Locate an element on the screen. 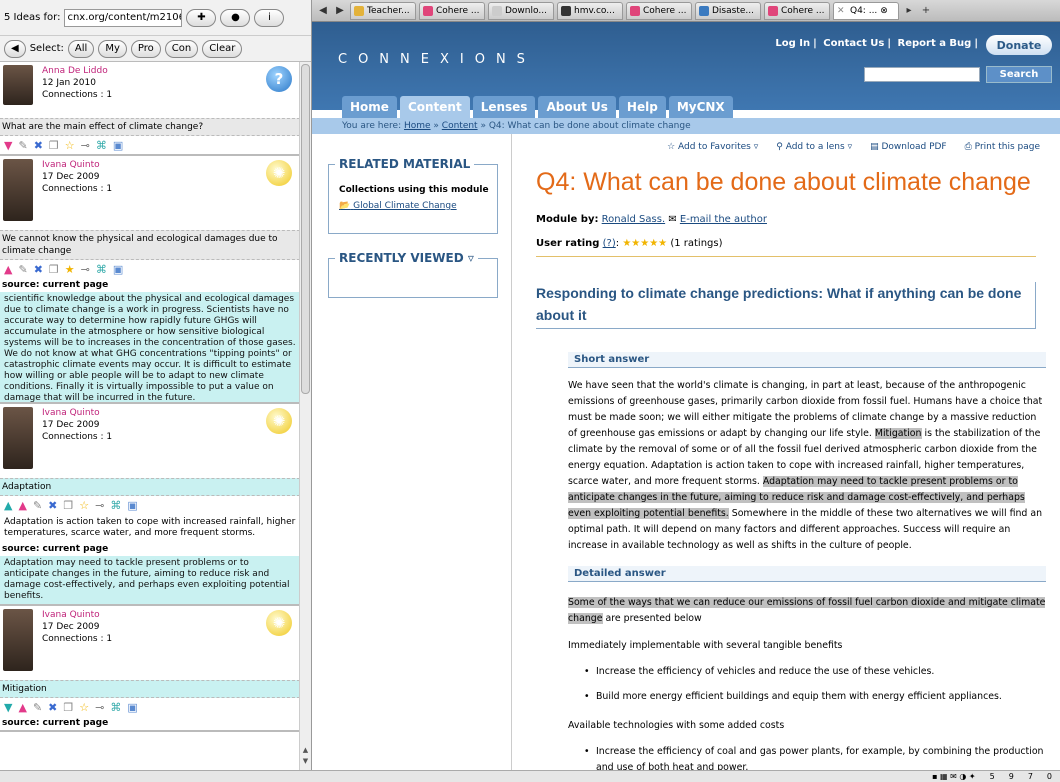 Image resolution: width=1060 pixels, height=782 pixels. info-icon: i is located at coordinates (269, 17).